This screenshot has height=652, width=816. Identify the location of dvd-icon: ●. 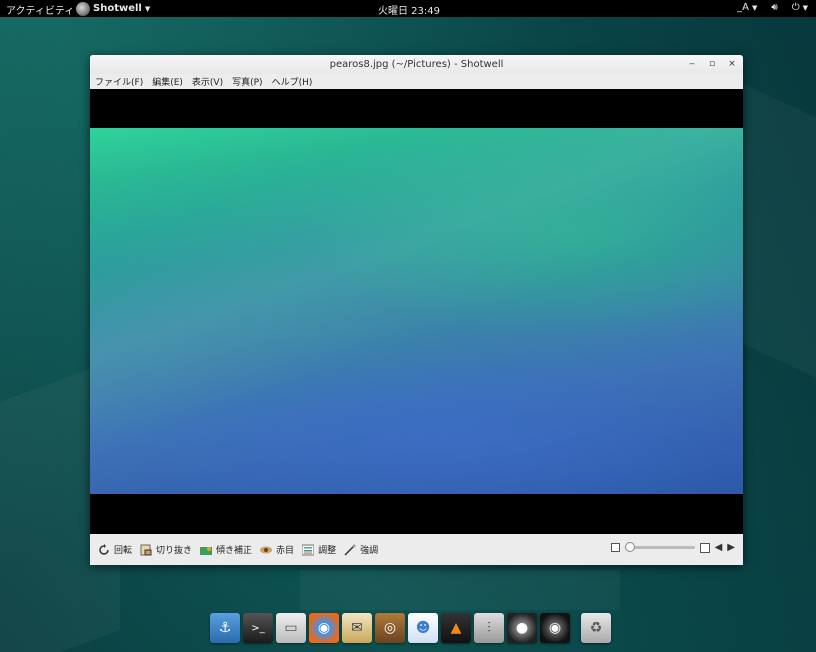
(522, 628).